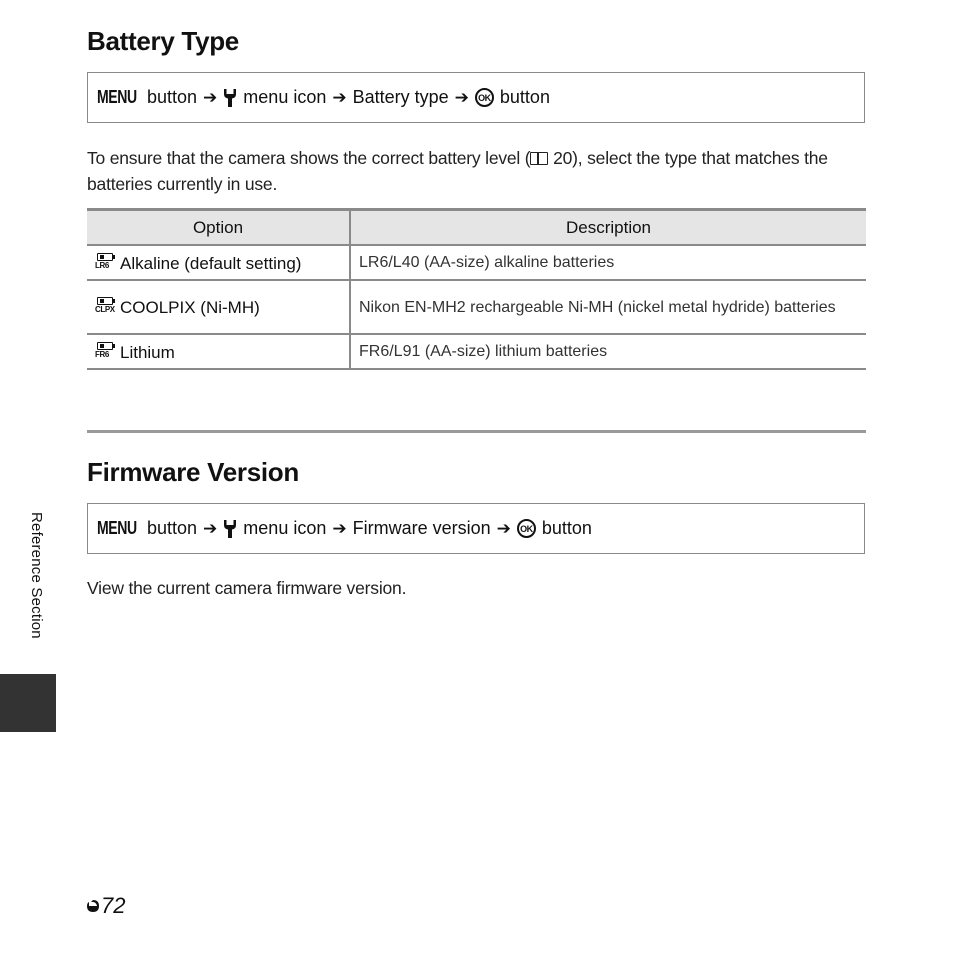 This screenshot has width=954, height=954. Describe the element at coordinates (105, 262) in the screenshot. I see `battery-lr6-icon: LR6` at that location.